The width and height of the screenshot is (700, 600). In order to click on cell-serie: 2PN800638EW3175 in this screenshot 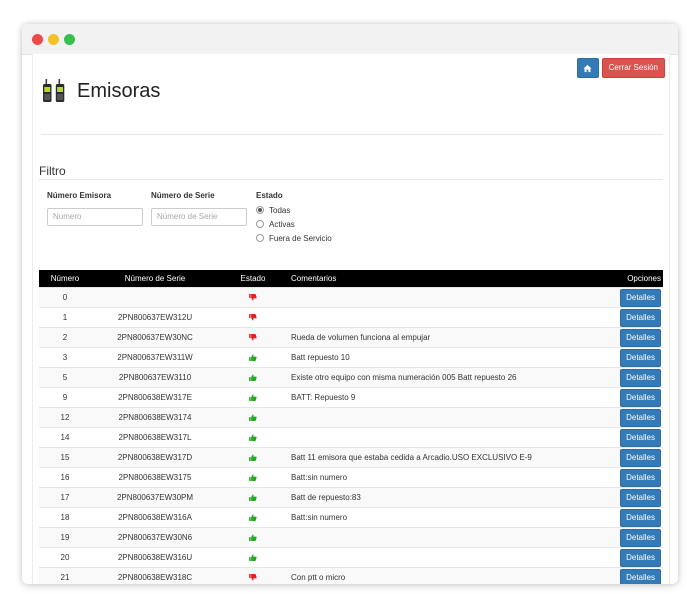, I will do `click(155, 477)`.